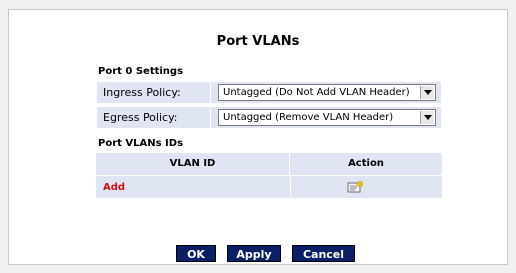  I want to click on vlan-ids-title: Port VLANs IDs, so click(141, 143).